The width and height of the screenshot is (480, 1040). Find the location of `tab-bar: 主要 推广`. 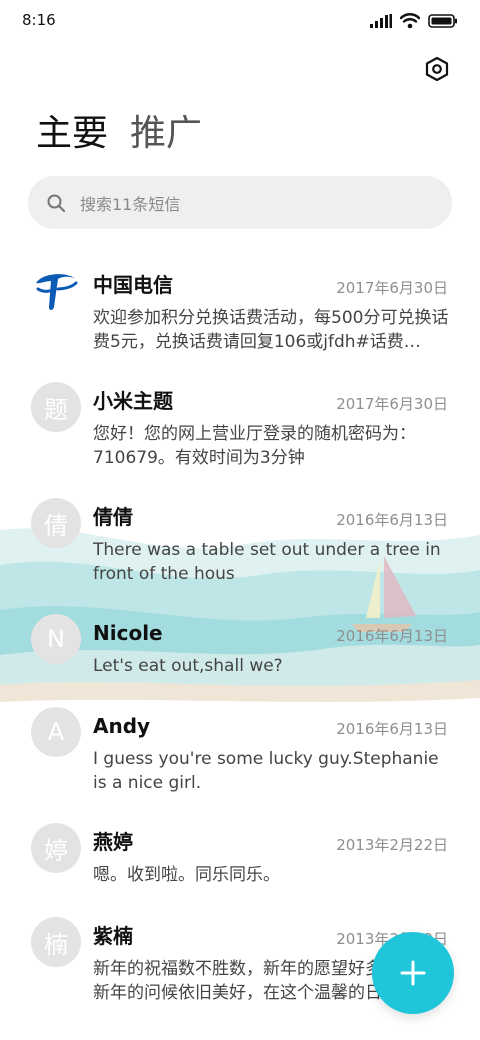

tab-bar: 主要 推广 is located at coordinates (119, 134).